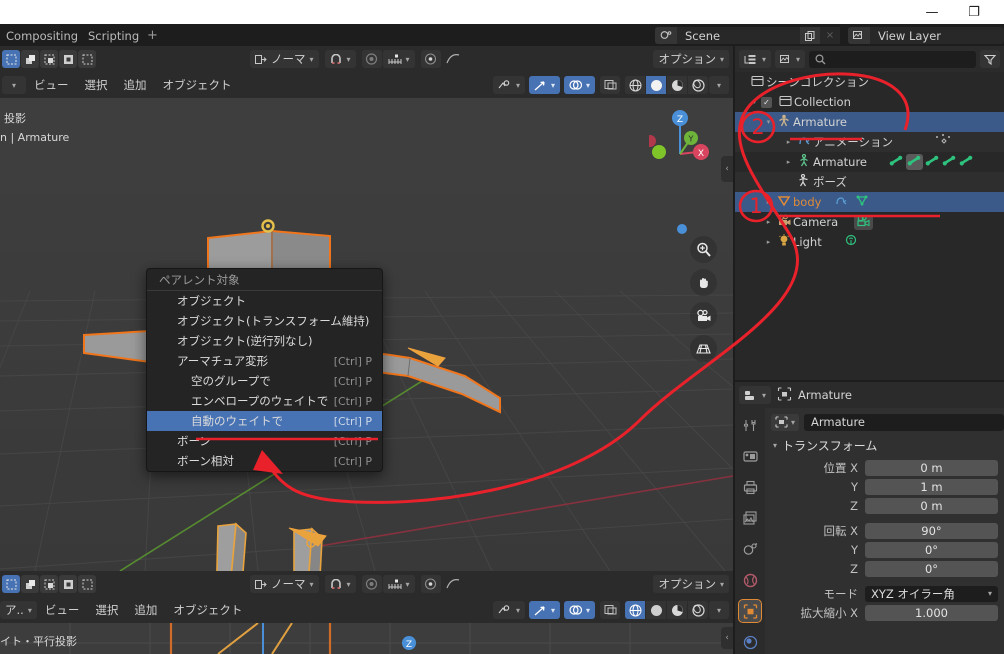  Describe the element at coordinates (887, 486) in the screenshot. I see `field-location-y: Y 1 m` at that location.